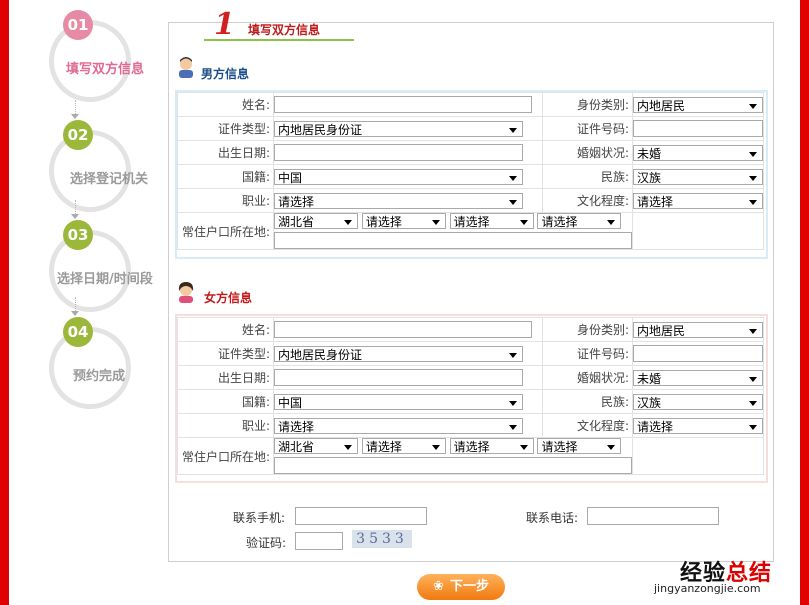 This screenshot has height=605, width=809. What do you see at coordinates (4, 302) in the screenshot?
I see `left-red-border` at bounding box center [4, 302].